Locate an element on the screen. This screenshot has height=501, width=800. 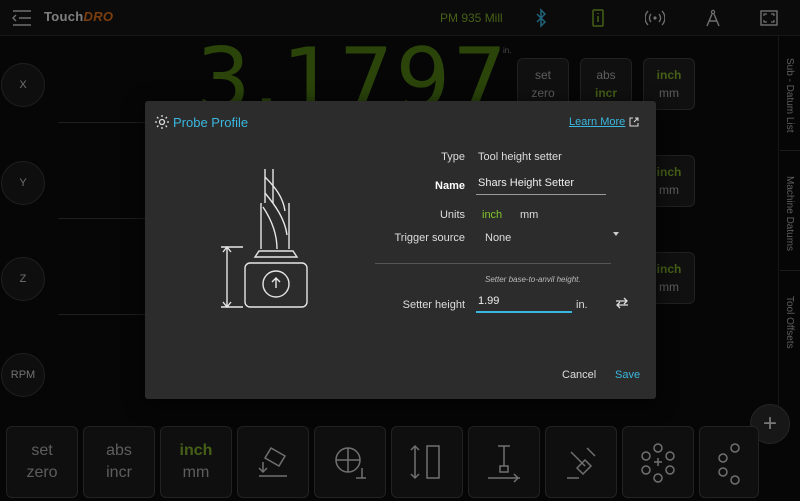
swap-units-icon is located at coordinates (622, 303).